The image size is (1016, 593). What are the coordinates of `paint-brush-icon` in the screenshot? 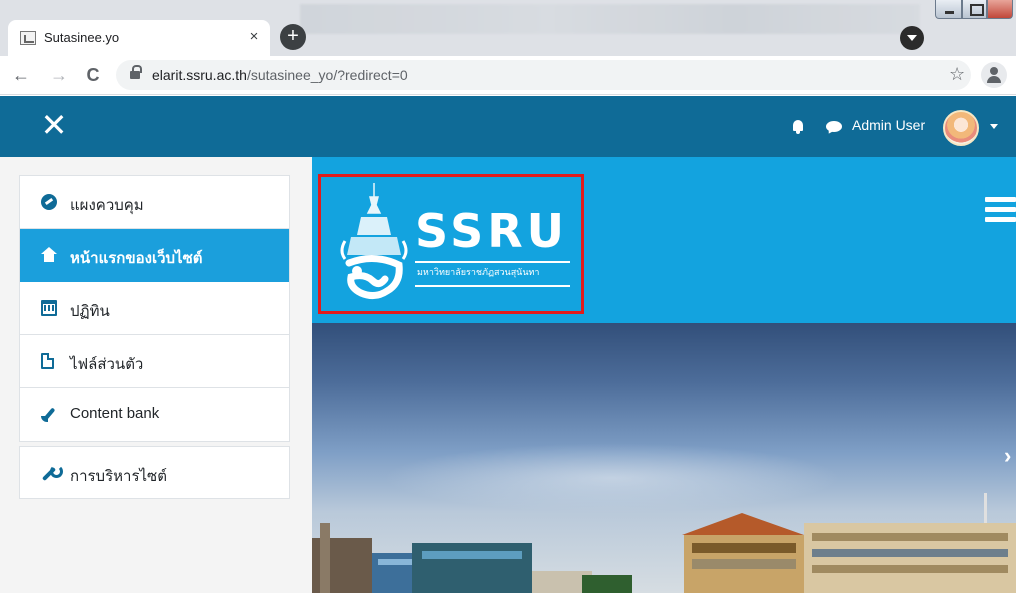 It's located at (49, 414).